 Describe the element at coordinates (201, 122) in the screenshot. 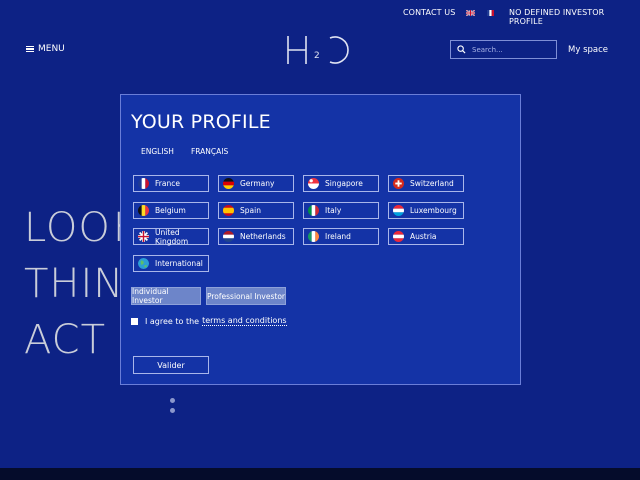

I see `modal-title: YOUR PROFILE` at that location.